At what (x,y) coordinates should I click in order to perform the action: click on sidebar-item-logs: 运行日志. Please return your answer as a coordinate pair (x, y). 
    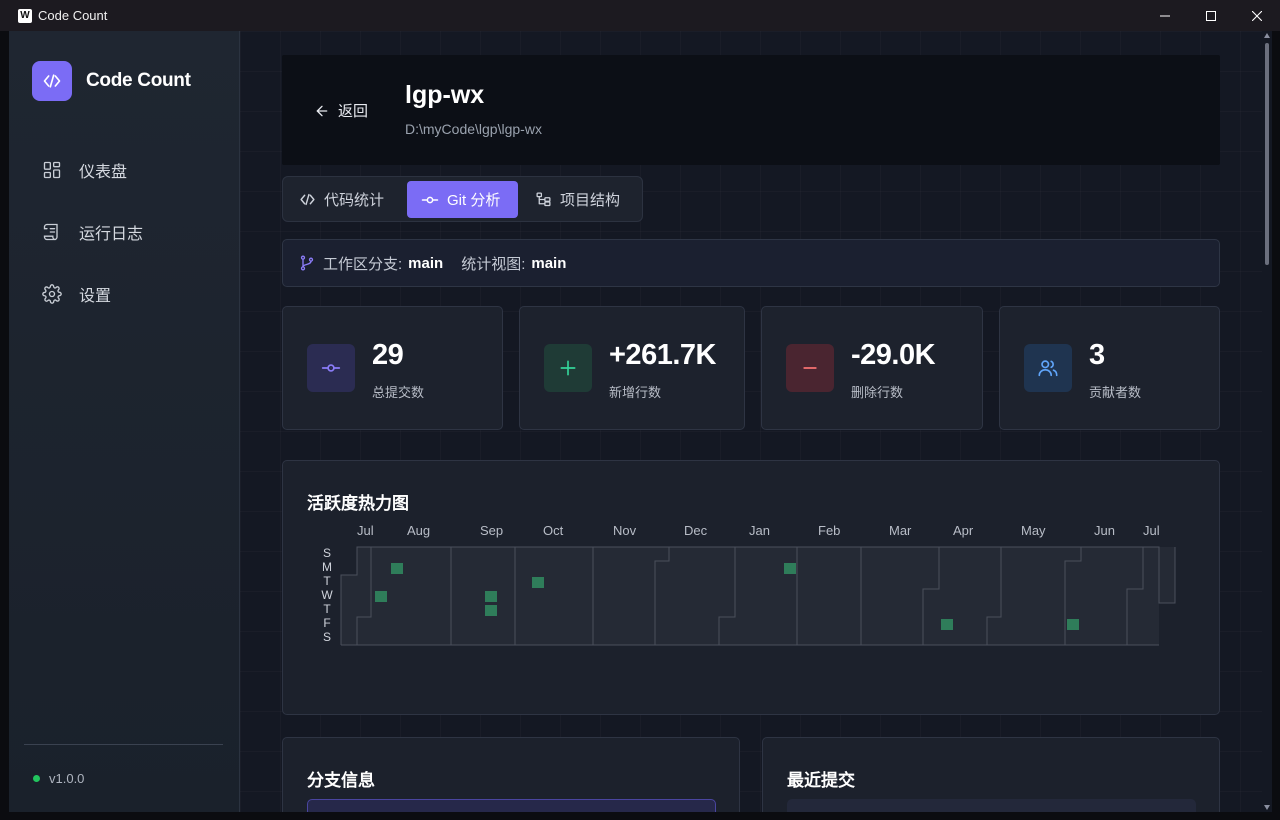
    Looking at the image, I should click on (92, 232).